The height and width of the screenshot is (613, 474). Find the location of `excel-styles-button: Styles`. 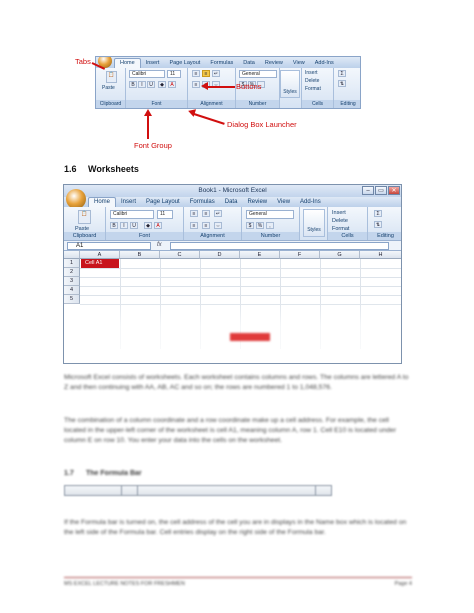

excel-styles-button: Styles is located at coordinates (314, 223).